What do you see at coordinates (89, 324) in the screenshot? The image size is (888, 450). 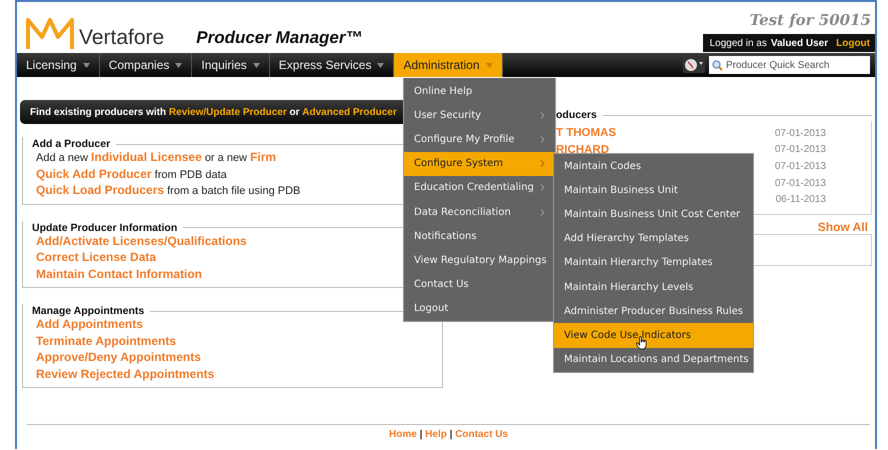 I see `link: Add Appointments` at bounding box center [89, 324].